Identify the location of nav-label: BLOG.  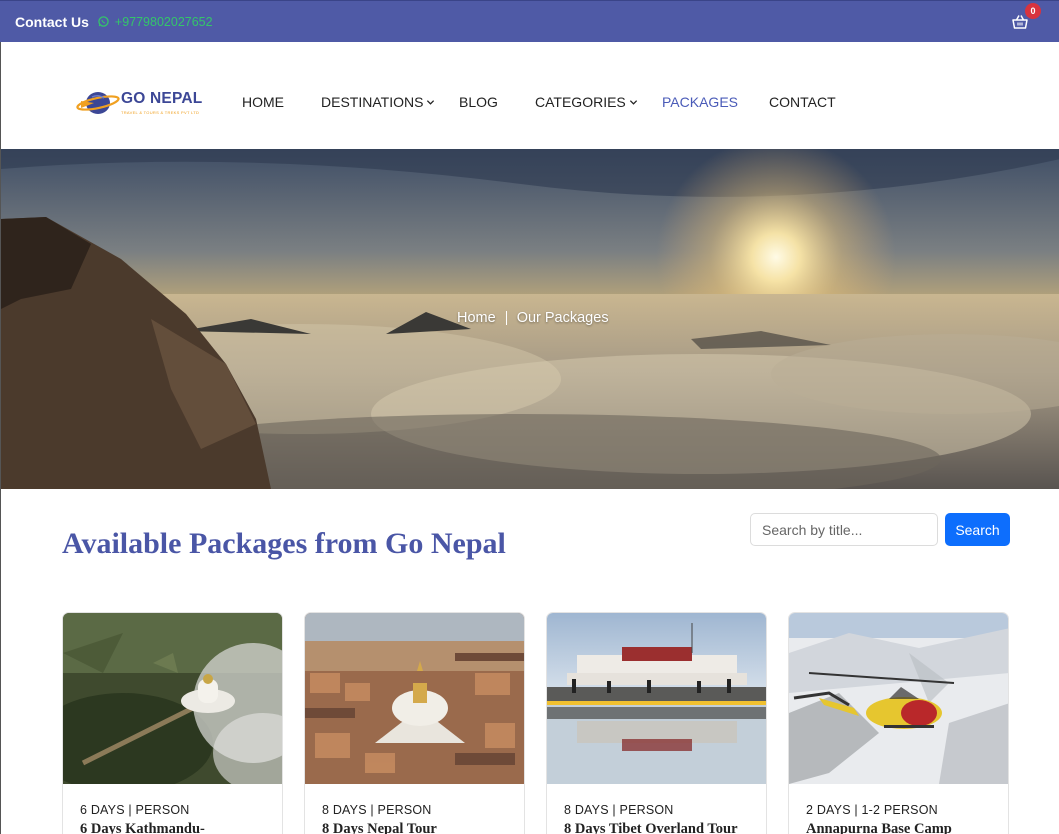
(478, 102).